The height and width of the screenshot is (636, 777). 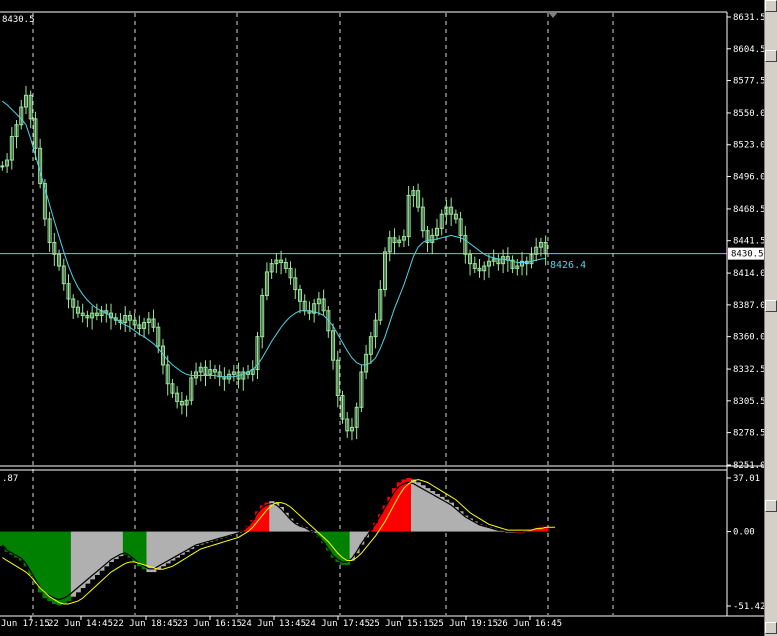 I want to click on scroll-marker, so click(x=771, y=506).